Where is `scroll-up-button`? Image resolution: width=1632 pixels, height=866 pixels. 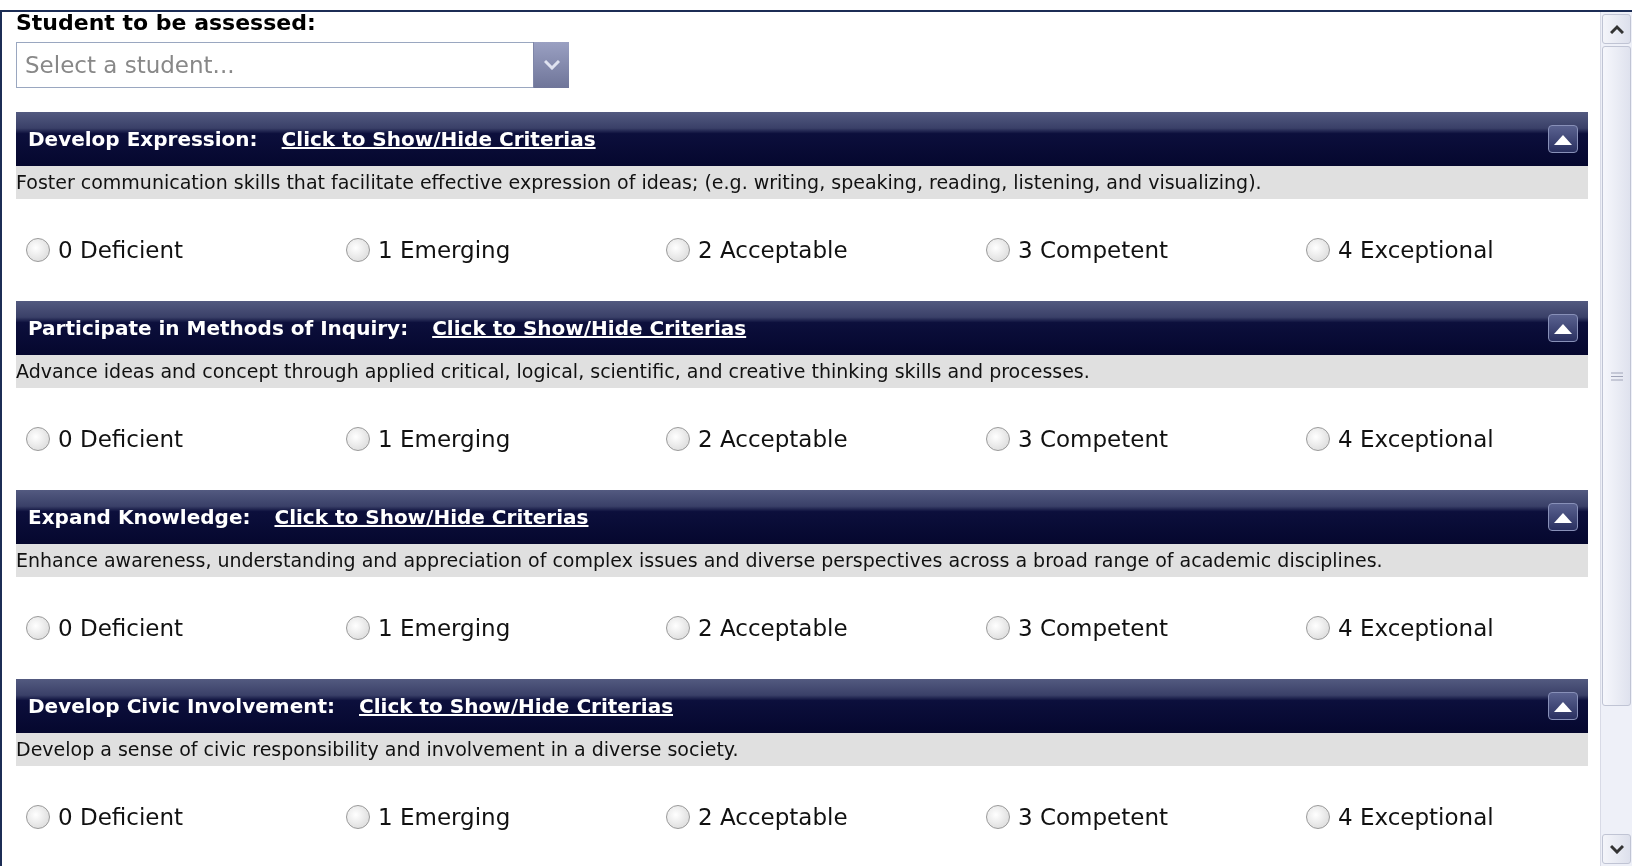
scroll-up-button is located at coordinates (1616, 29).